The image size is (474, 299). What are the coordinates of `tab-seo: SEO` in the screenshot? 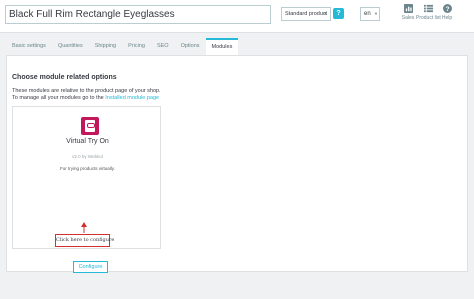 It's located at (163, 46).